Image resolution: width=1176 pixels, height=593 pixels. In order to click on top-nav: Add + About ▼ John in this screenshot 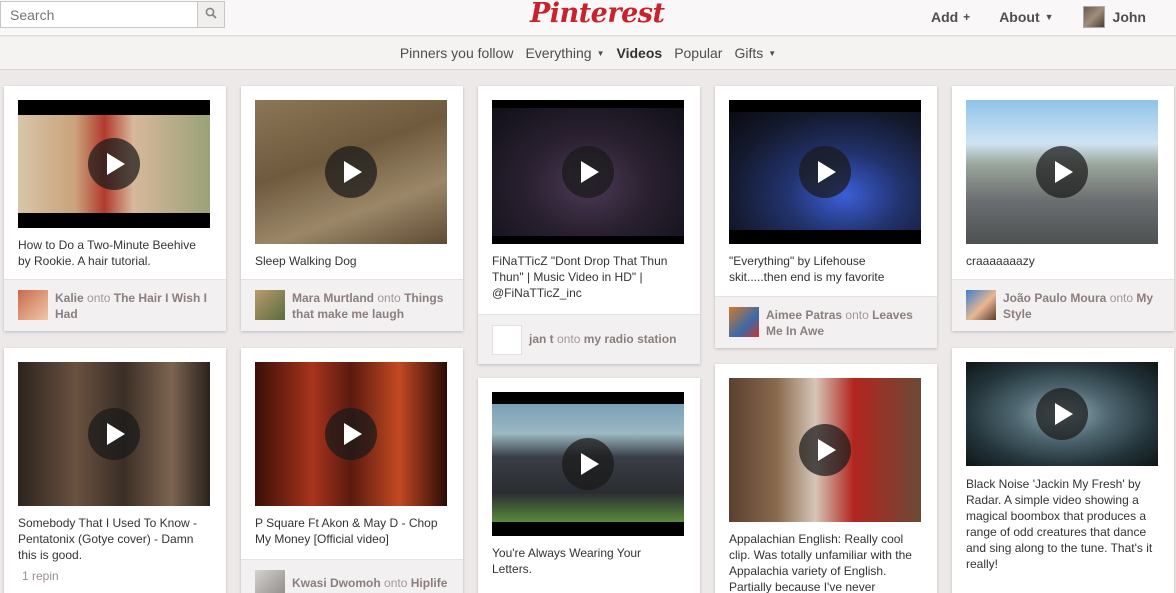, I will do `click(1046, 17)`.